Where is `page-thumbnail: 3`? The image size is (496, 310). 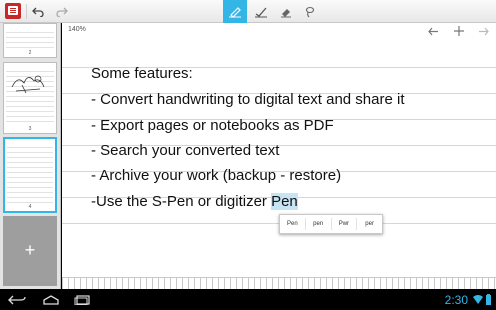 page-thumbnail: 3 is located at coordinates (30, 98).